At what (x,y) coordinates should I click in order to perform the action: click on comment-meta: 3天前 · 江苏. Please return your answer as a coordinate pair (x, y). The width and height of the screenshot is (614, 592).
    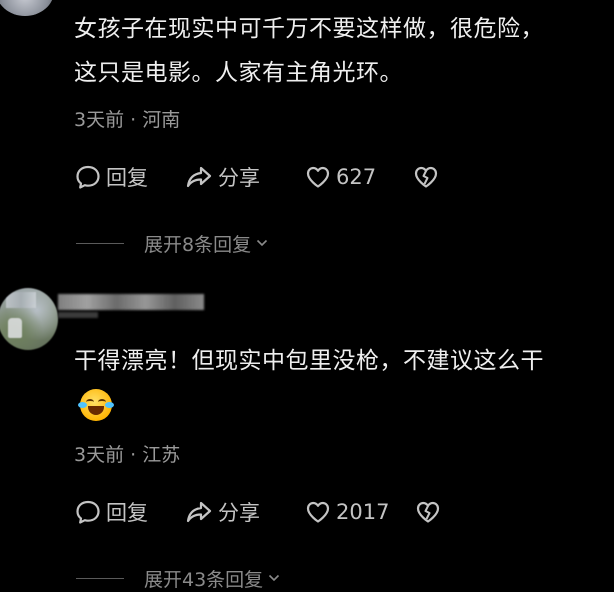
    Looking at the image, I should click on (127, 455).